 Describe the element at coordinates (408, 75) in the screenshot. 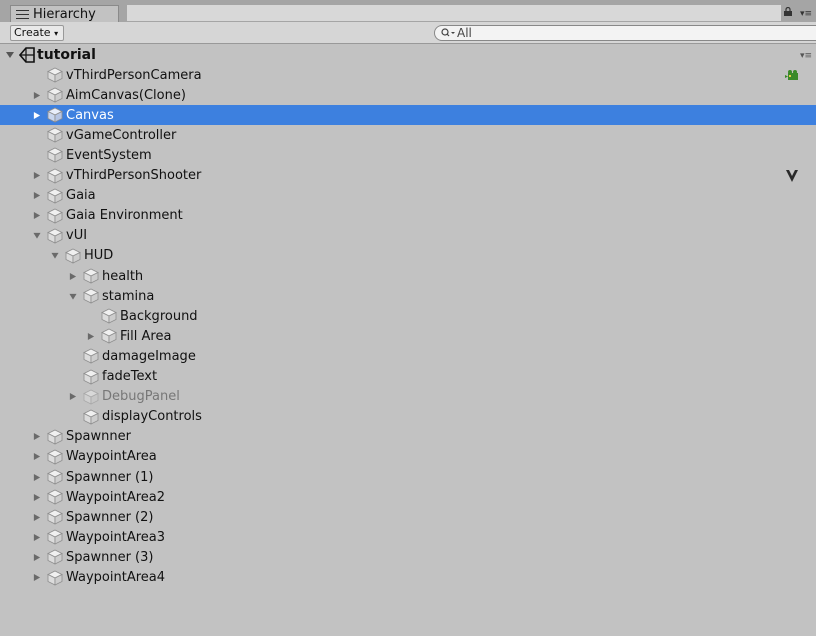

I see `hierarchy-row: vThirdPersonCamera` at that location.